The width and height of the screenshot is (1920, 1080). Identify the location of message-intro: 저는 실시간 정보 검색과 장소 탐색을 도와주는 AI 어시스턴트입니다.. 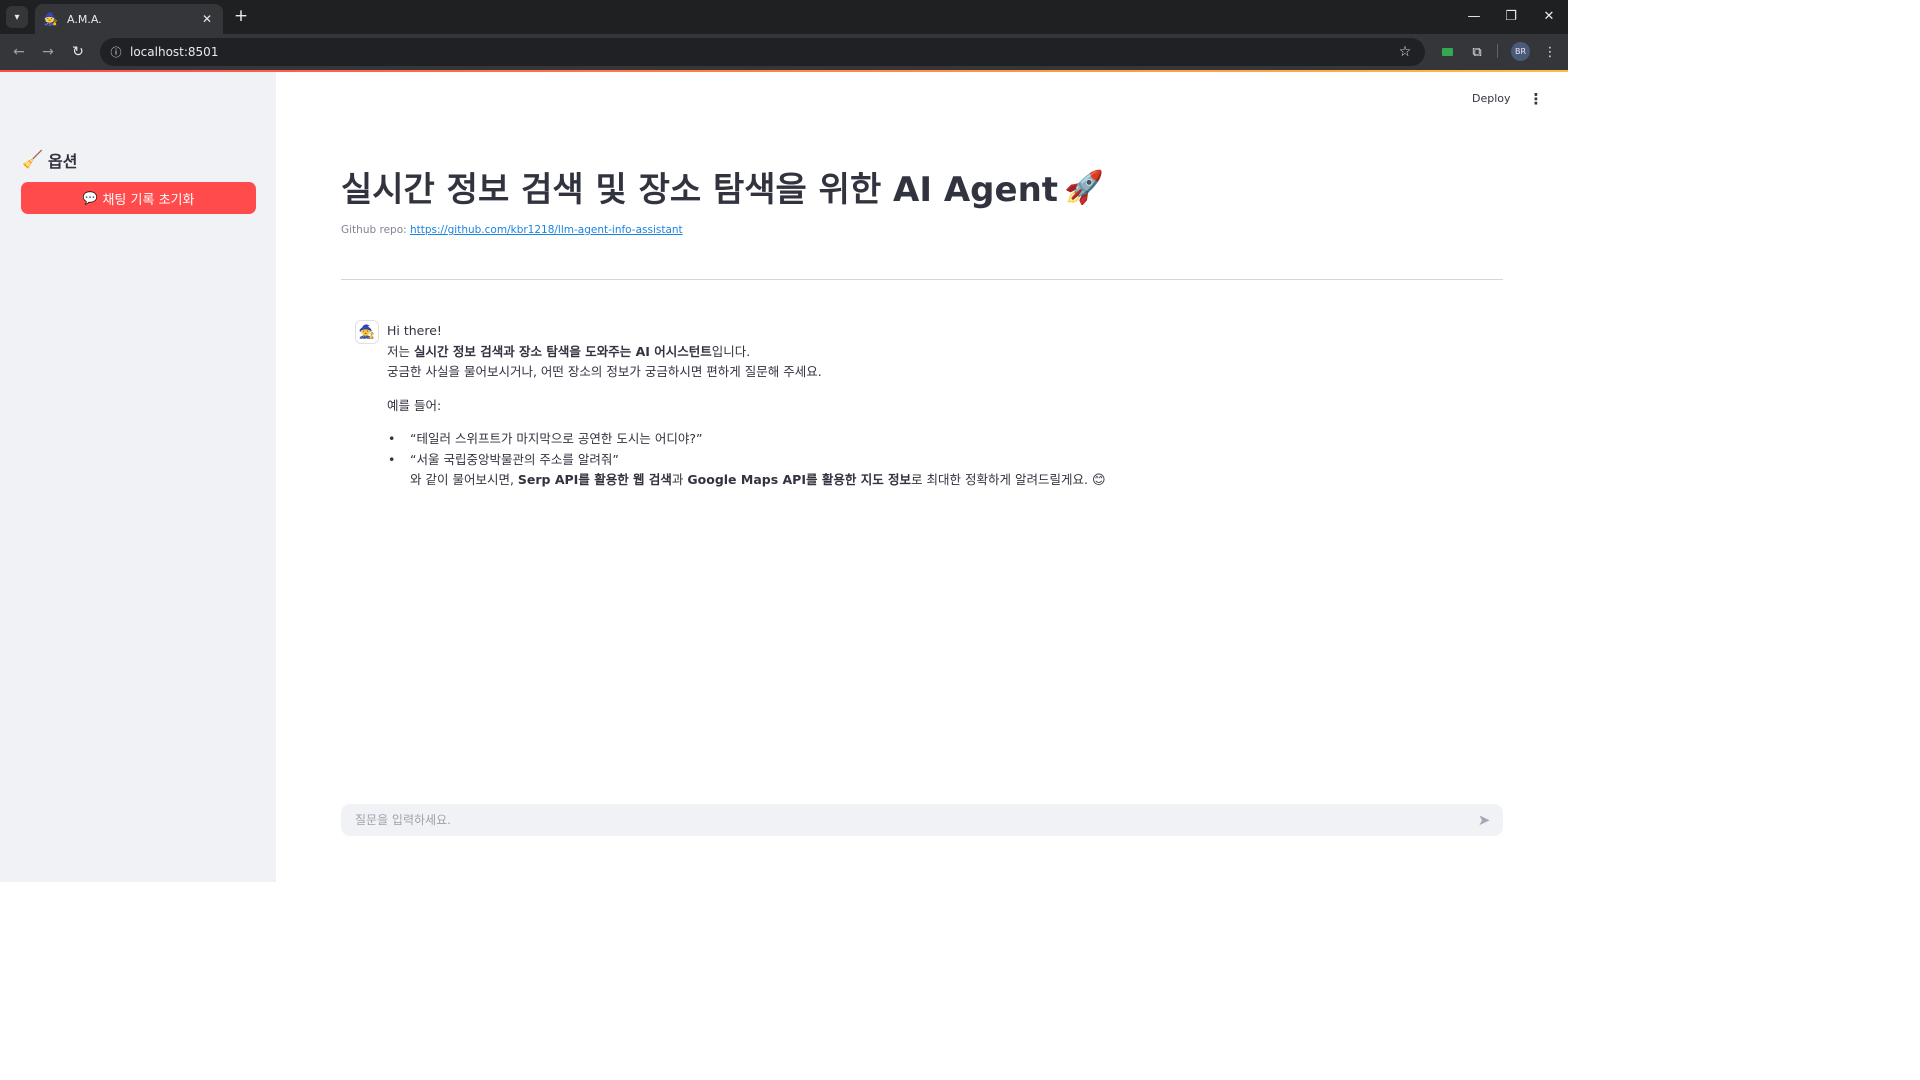
(569, 351).